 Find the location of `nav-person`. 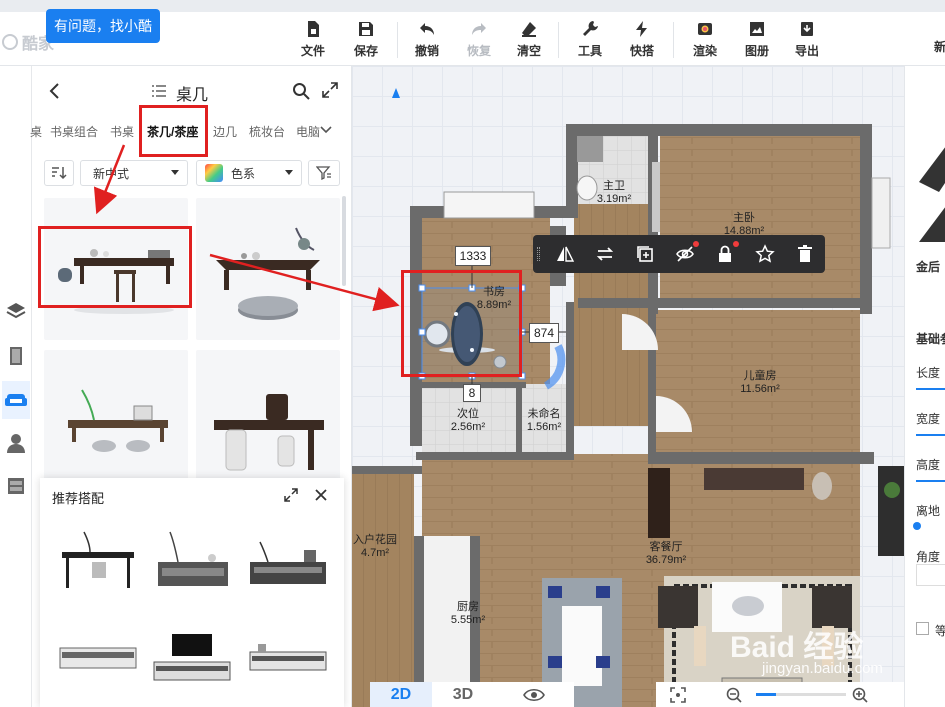

nav-person is located at coordinates (16, 443).